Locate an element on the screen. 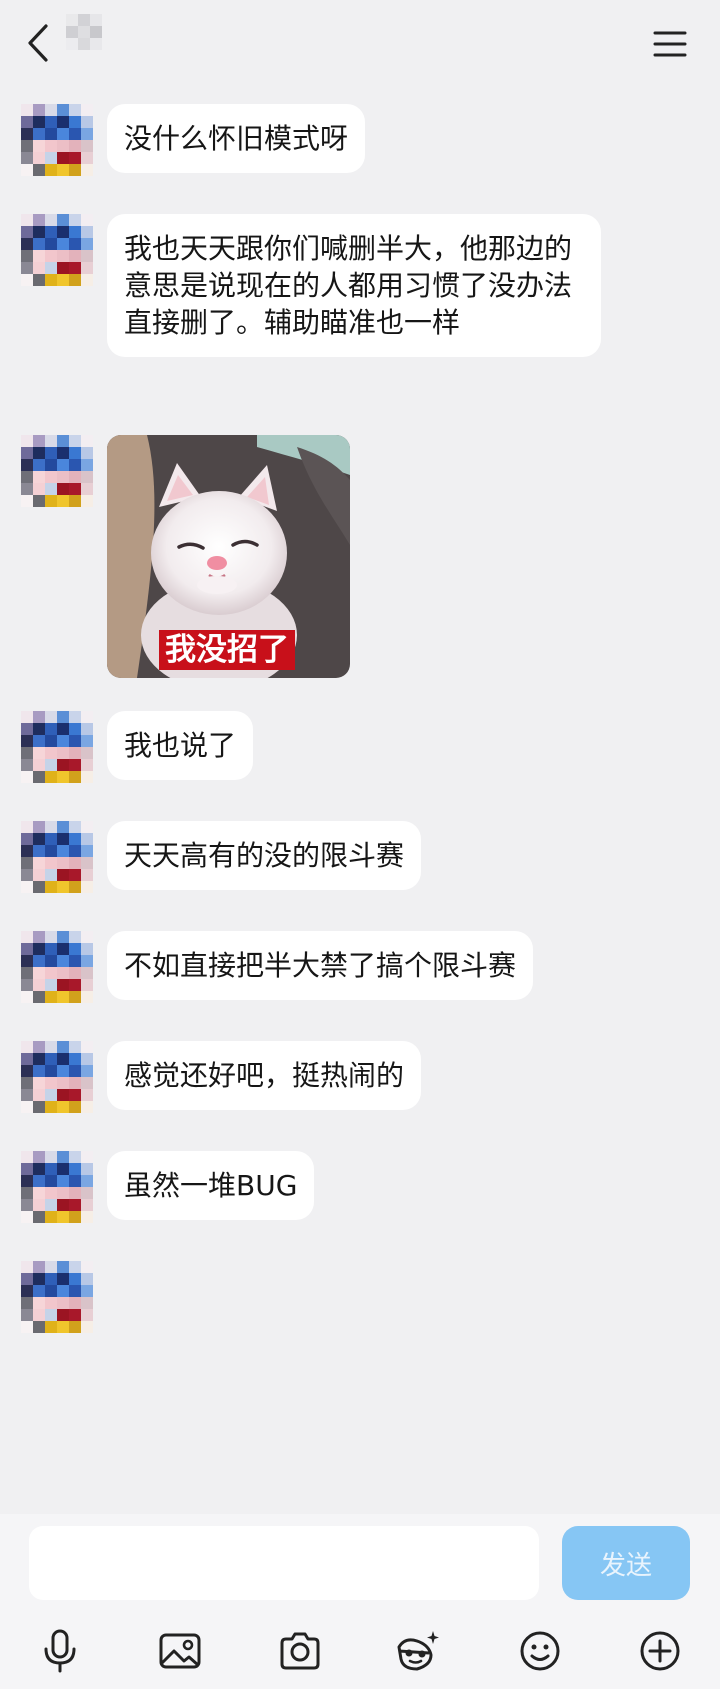 The height and width of the screenshot is (1689, 720). back-button is located at coordinates (38, 43).